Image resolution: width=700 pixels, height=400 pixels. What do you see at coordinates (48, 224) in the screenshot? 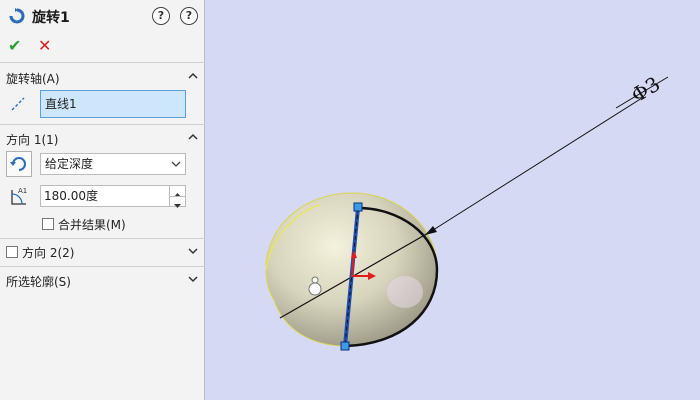
I see `merge-result-checkbox` at bounding box center [48, 224].